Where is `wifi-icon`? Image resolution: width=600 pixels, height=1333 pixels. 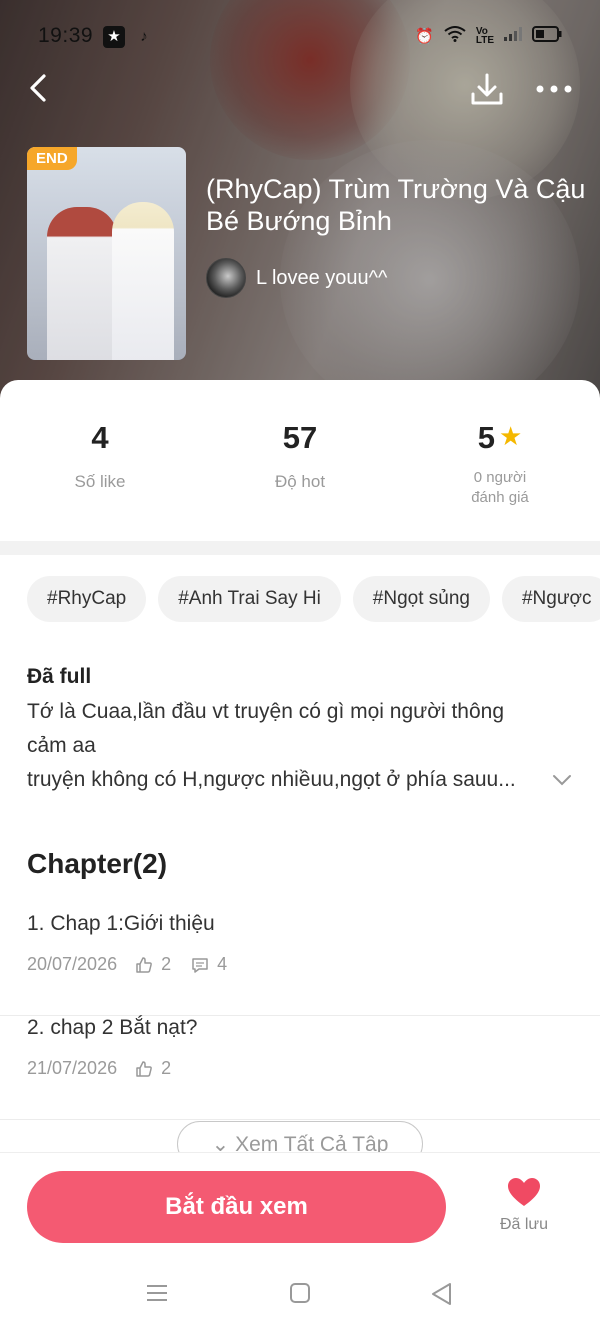 wifi-icon is located at coordinates (455, 36).